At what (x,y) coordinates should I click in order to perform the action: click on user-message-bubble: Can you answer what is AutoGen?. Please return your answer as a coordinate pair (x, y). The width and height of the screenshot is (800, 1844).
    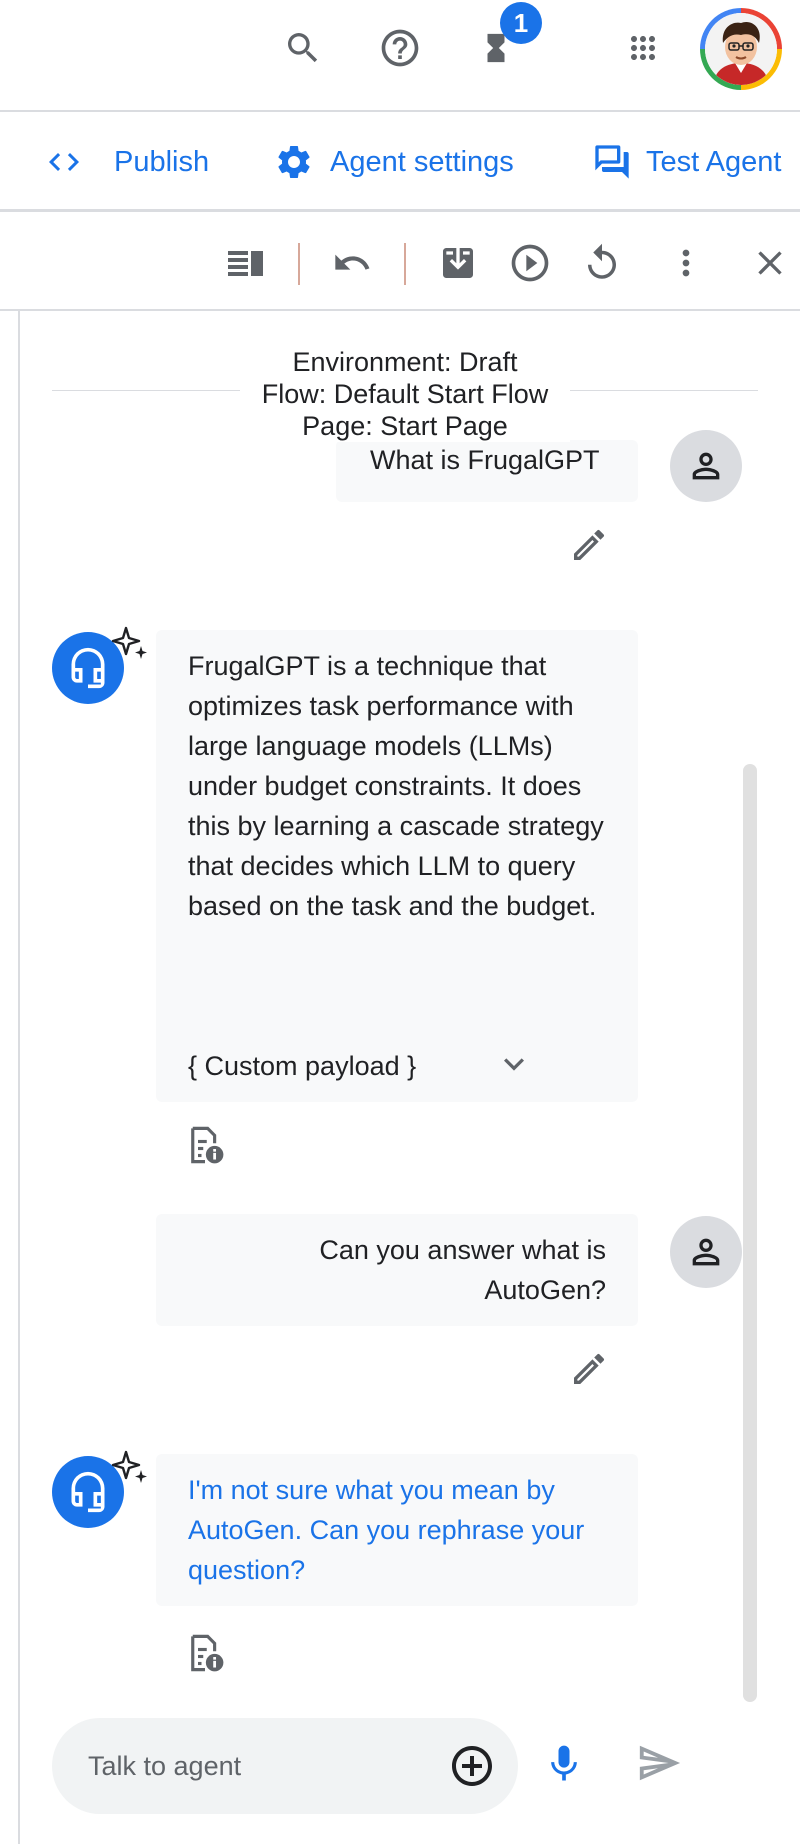
    Looking at the image, I should click on (397, 1270).